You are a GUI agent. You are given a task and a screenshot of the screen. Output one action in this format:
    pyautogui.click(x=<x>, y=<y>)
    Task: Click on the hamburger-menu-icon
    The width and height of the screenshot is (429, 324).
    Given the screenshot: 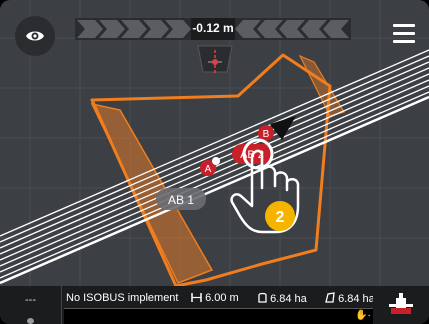 What is the action you would take?
    pyautogui.click(x=404, y=25)
    